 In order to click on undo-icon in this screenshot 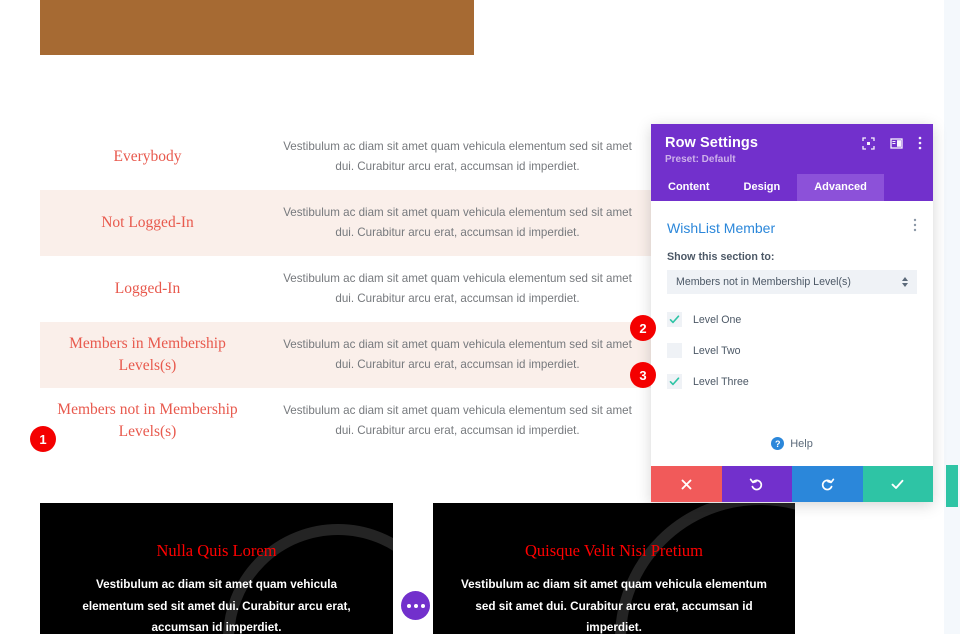, I will do `click(756, 484)`.